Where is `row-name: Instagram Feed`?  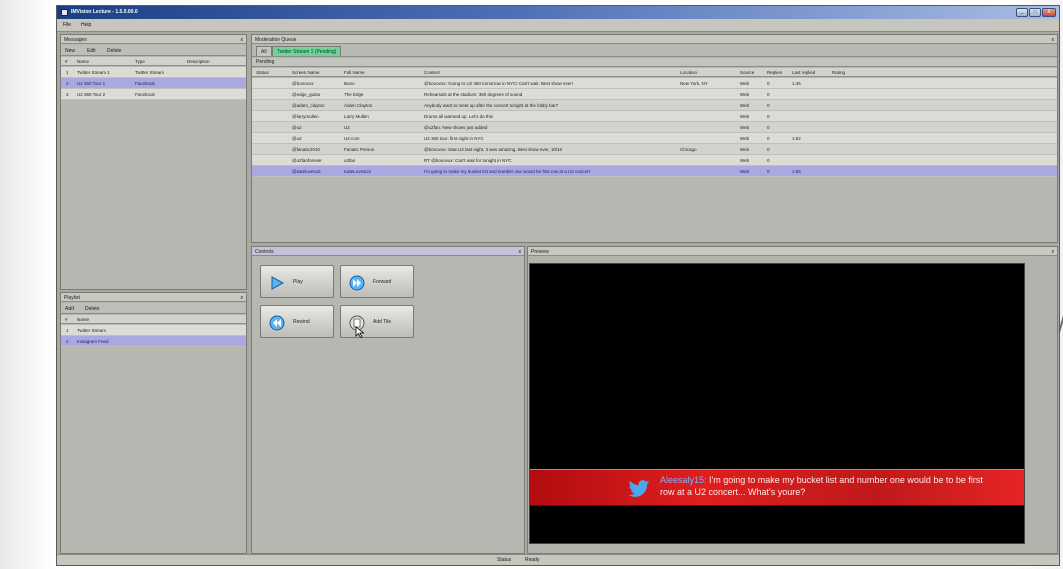 row-name: Instagram Feed is located at coordinates (93, 341).